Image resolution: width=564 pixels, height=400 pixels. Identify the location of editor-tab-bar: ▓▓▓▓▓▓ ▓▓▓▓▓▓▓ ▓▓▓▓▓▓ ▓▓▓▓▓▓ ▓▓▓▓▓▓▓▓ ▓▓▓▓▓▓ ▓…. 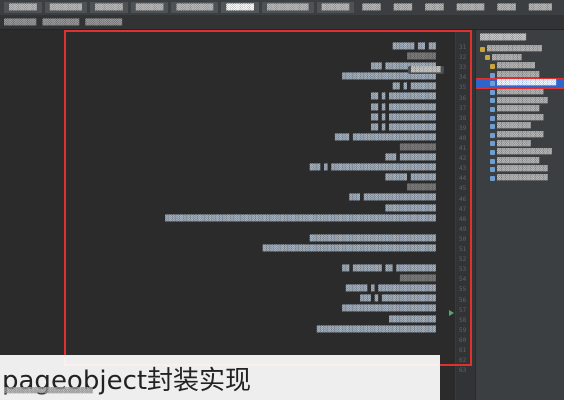
(282, 15).